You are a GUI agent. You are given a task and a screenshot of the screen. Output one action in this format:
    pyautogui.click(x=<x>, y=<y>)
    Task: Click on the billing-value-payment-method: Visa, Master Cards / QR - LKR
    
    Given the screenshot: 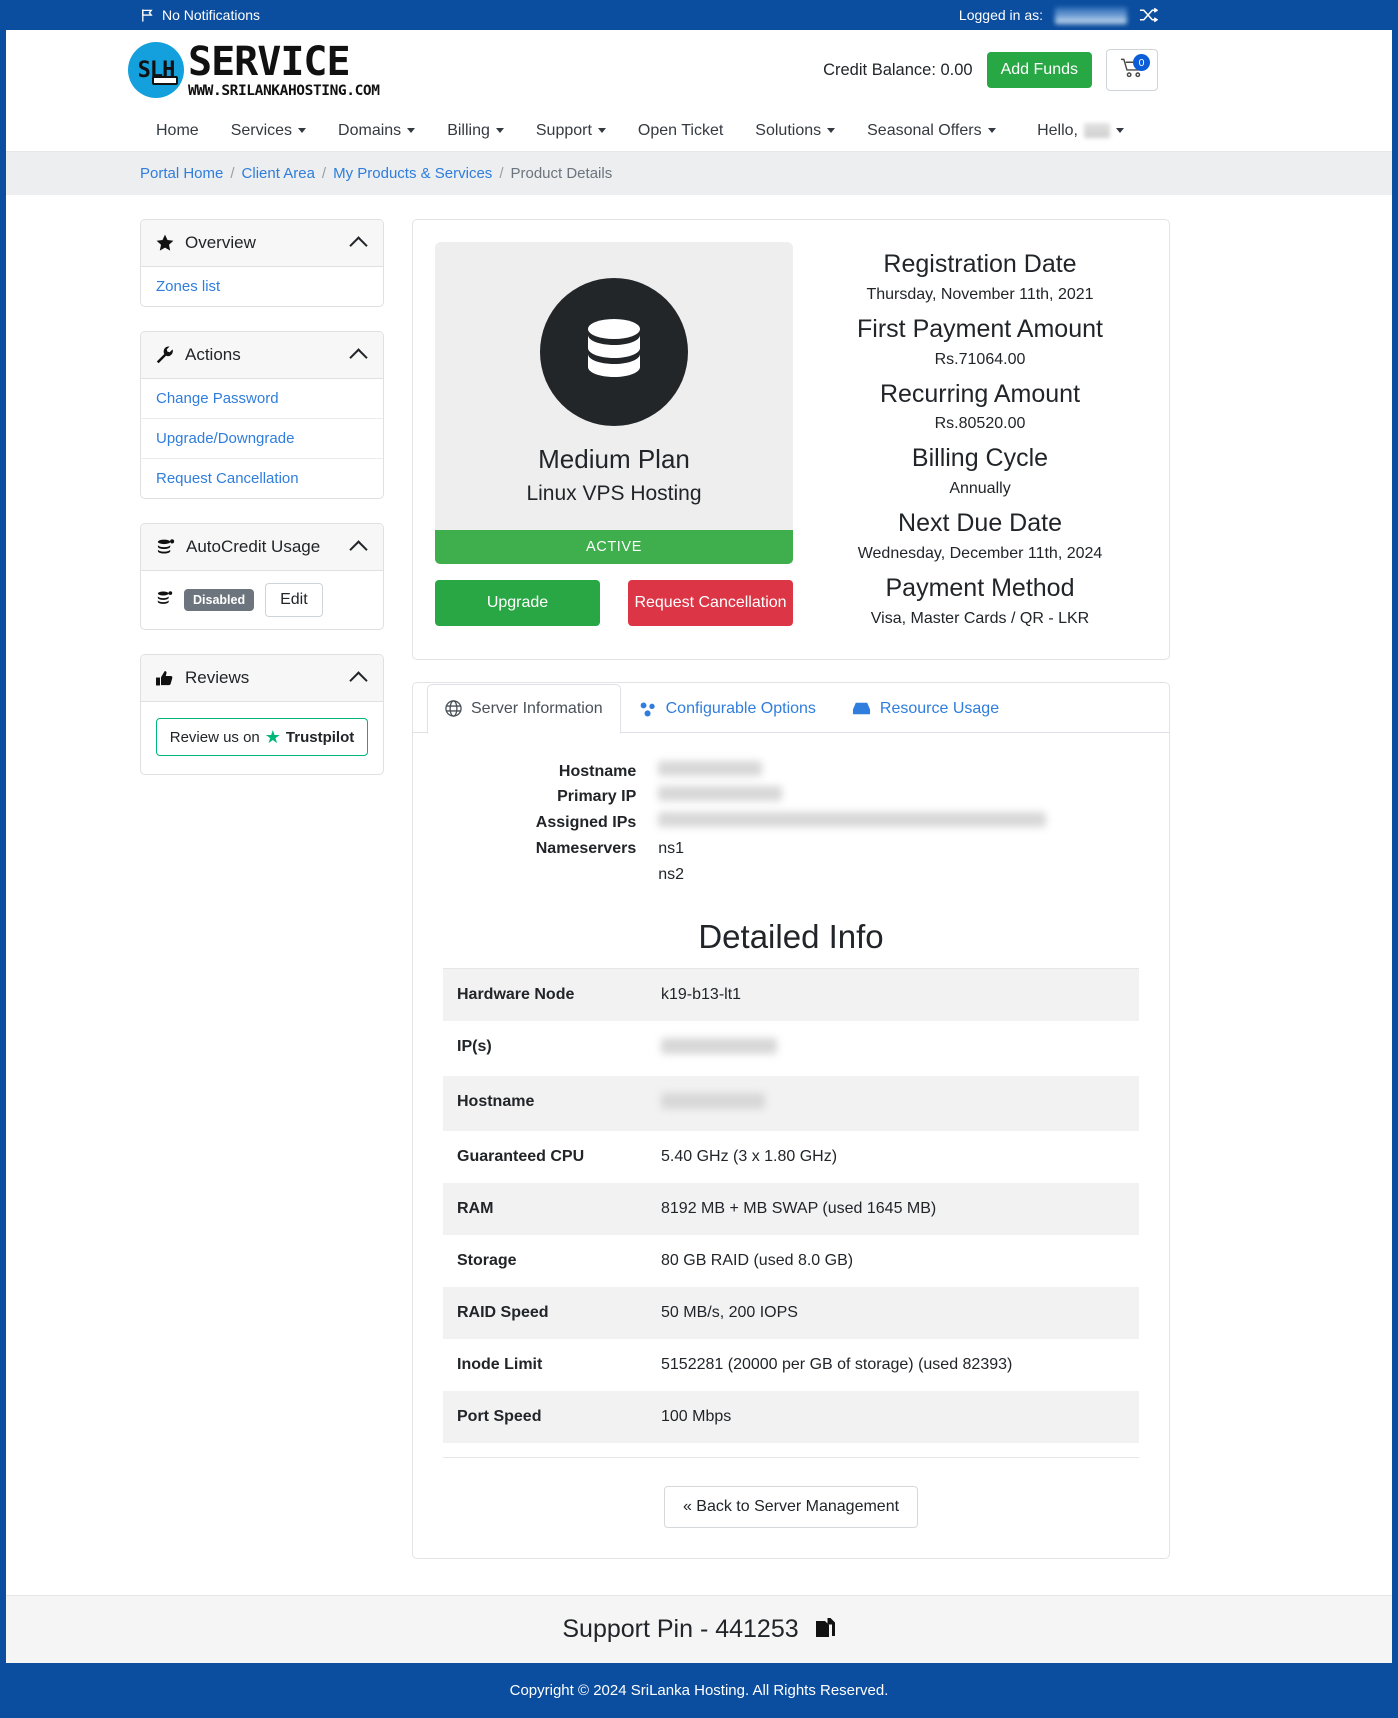 What is the action you would take?
    pyautogui.click(x=980, y=618)
    